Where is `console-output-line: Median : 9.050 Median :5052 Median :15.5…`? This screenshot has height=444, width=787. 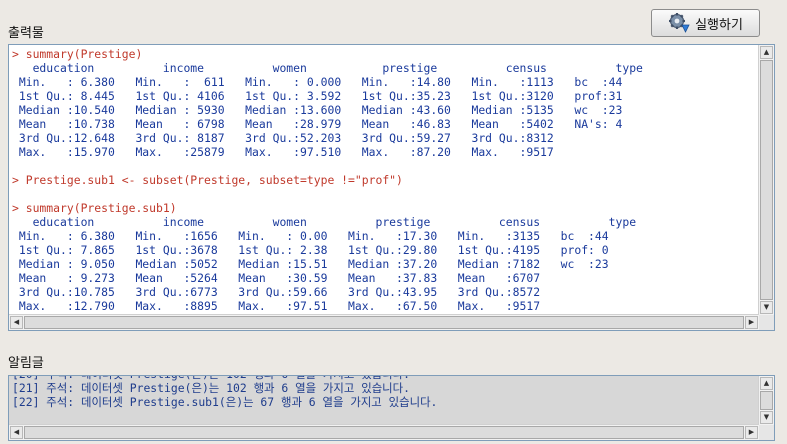
console-output-line: Median : 9.050 Median :5052 Median :15.5… is located at coordinates (317, 264).